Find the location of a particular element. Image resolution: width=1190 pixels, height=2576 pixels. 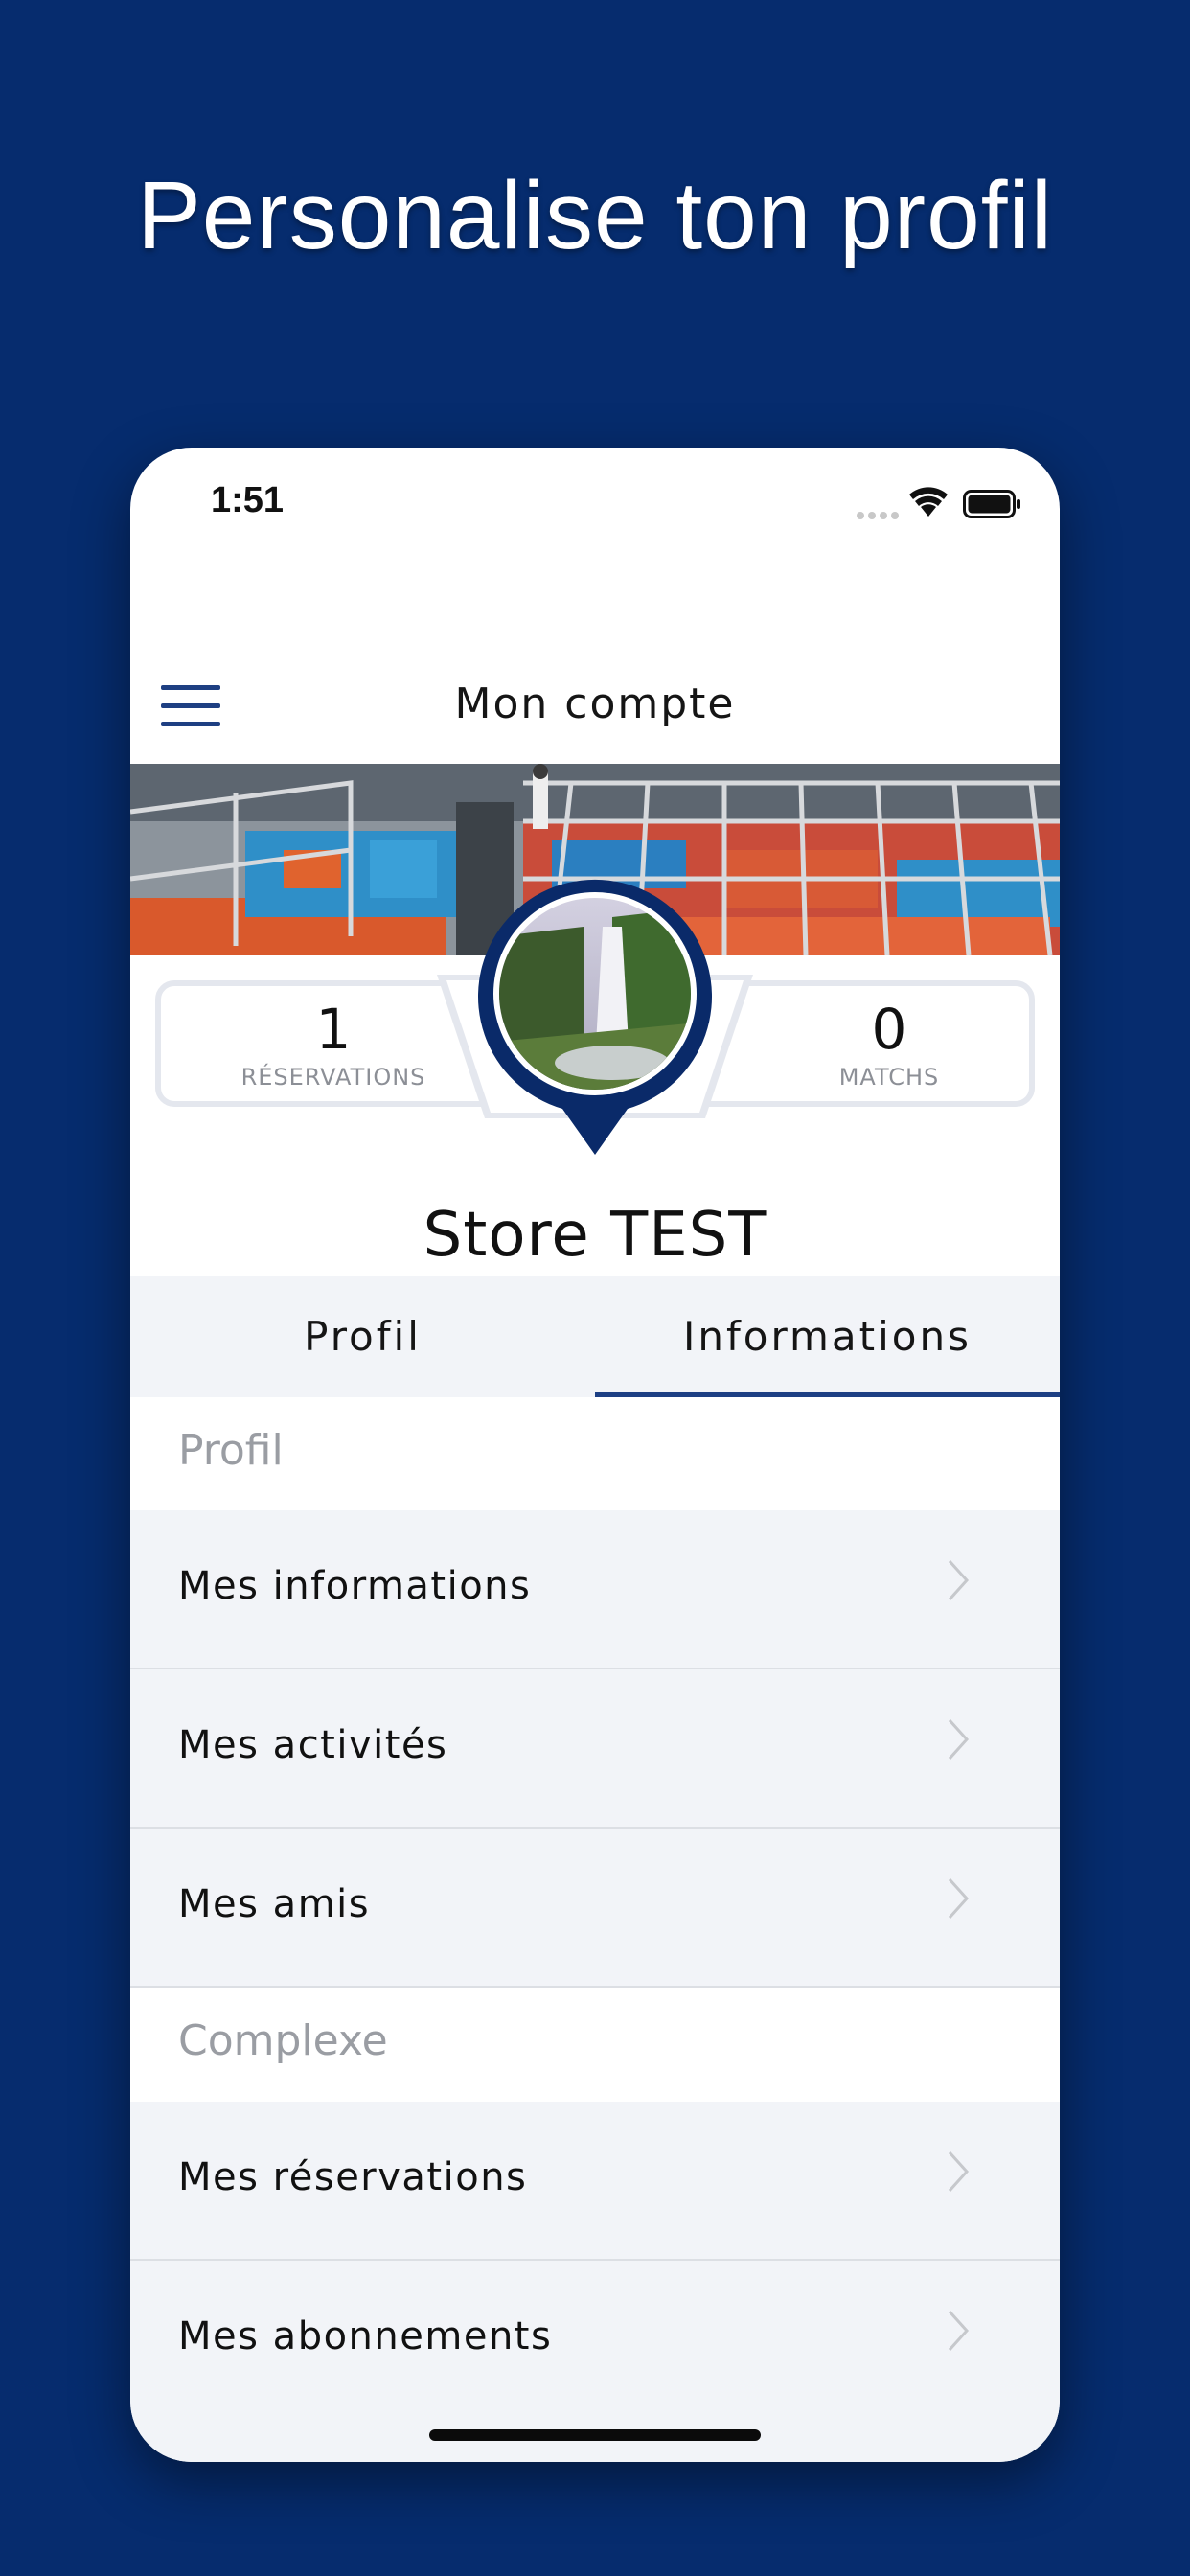

list-item-label: Mes activités is located at coordinates (313, 1745).